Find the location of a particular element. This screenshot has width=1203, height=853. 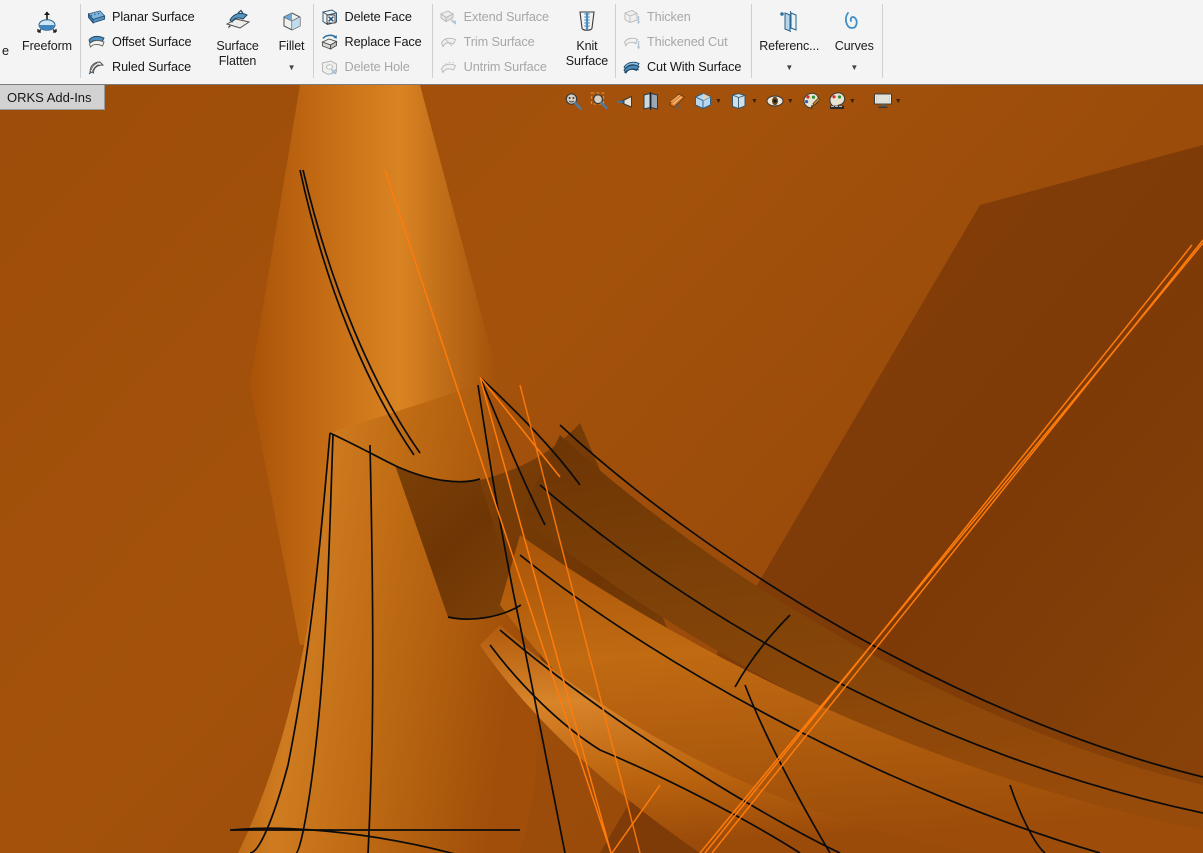

knit-surface-button: Knit Surface is located at coordinates (587, 42).